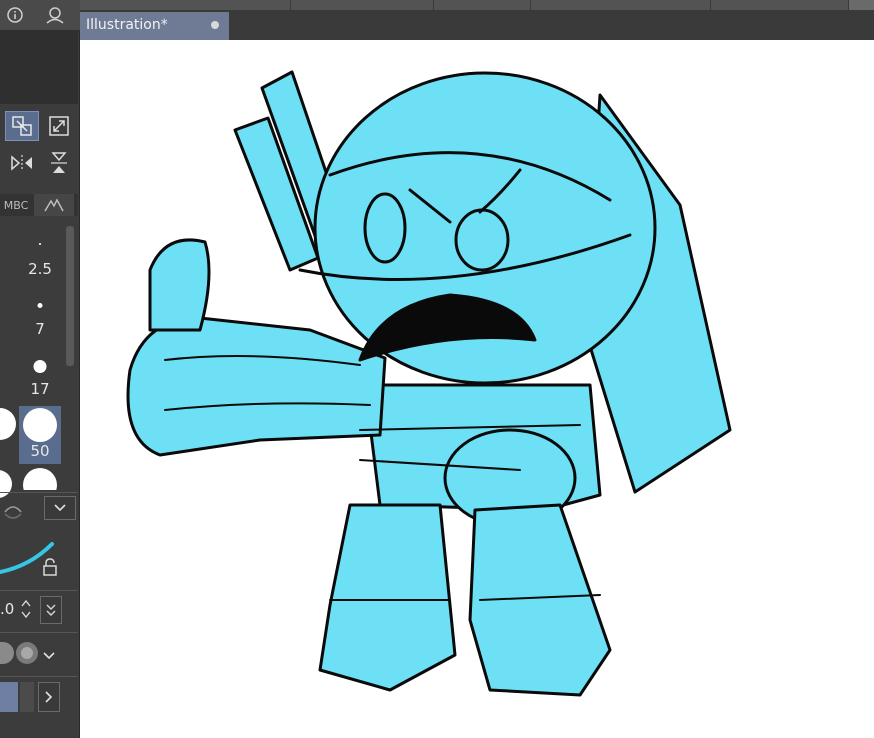  What do you see at coordinates (27, 697) in the screenshot?
I see `slider-track` at bounding box center [27, 697].